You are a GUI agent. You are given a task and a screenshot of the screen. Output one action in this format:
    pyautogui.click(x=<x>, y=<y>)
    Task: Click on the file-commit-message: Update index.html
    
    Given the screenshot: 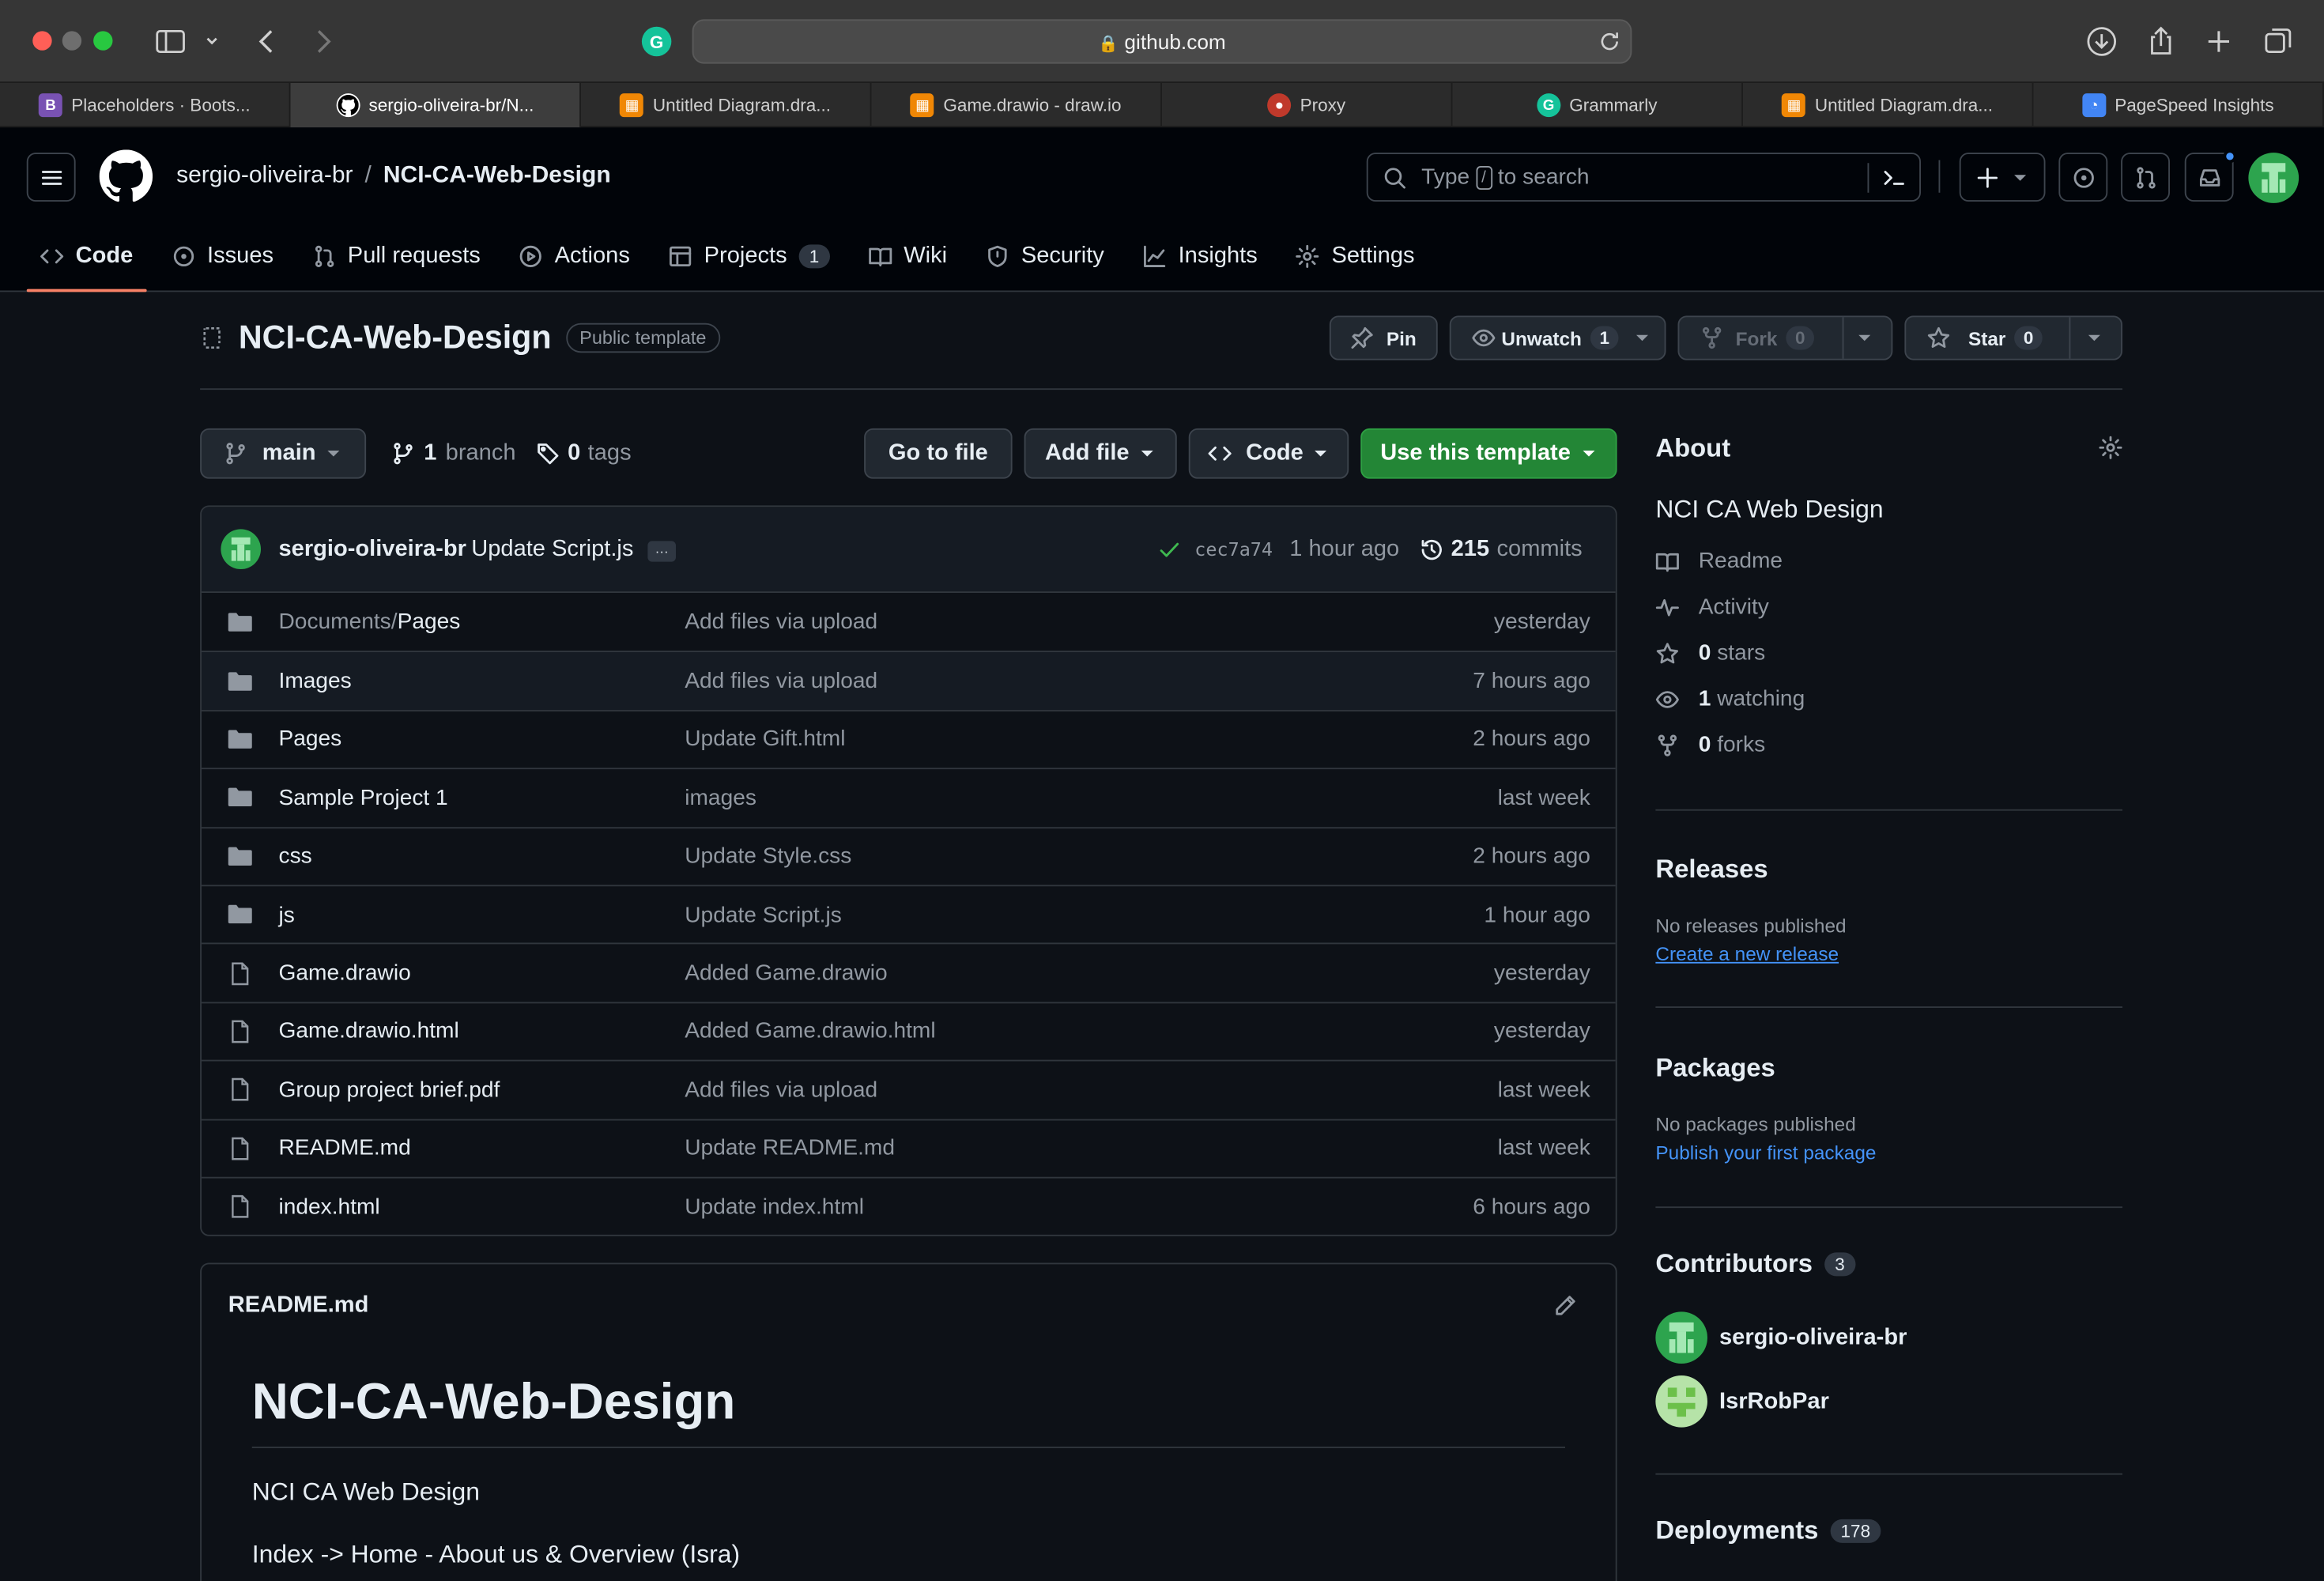 What is the action you would take?
    pyautogui.click(x=774, y=1207)
    